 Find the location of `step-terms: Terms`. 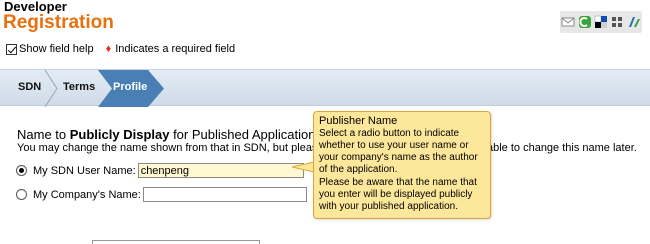

step-terms: Terms is located at coordinates (79, 87).